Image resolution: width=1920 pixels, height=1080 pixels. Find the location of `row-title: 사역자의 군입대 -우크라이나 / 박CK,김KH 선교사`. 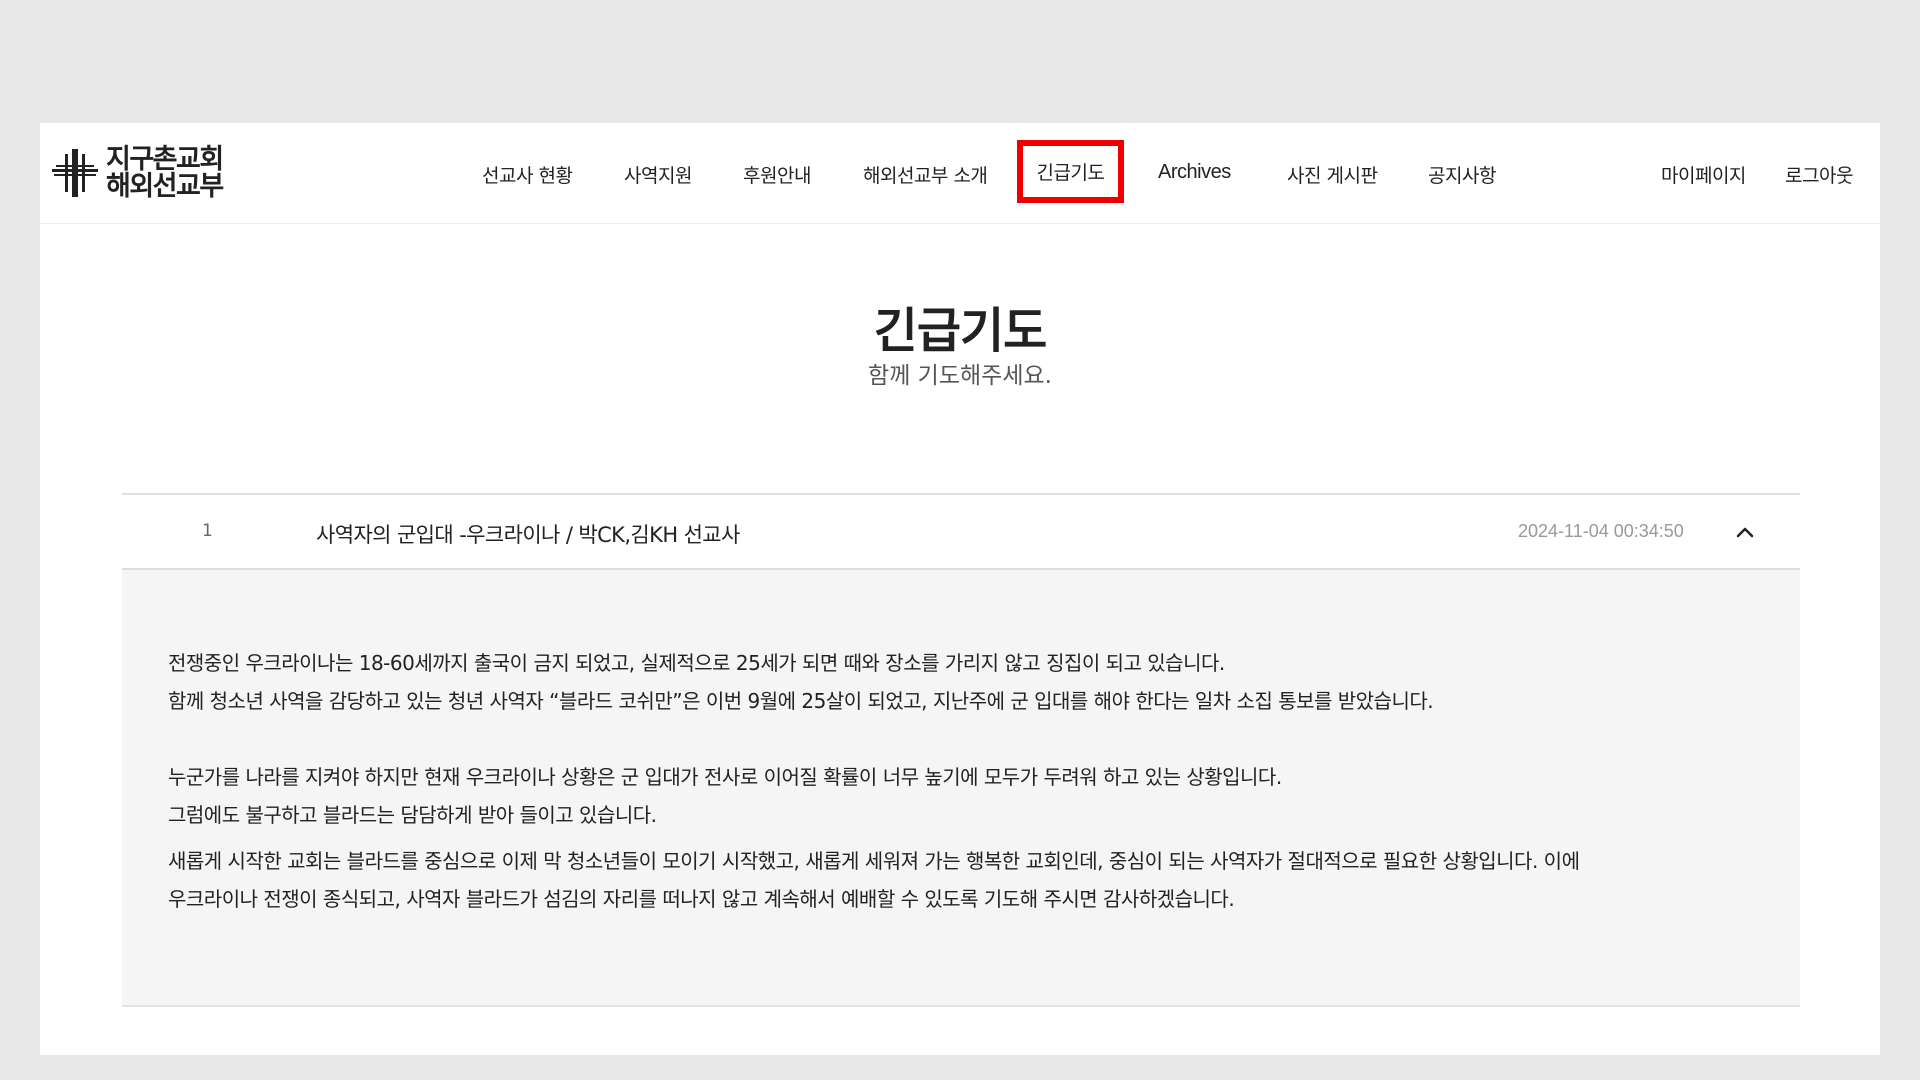

row-title: 사역자의 군입대 -우크라이나 / 박CK,김KH 선교사 is located at coordinates (528, 534).